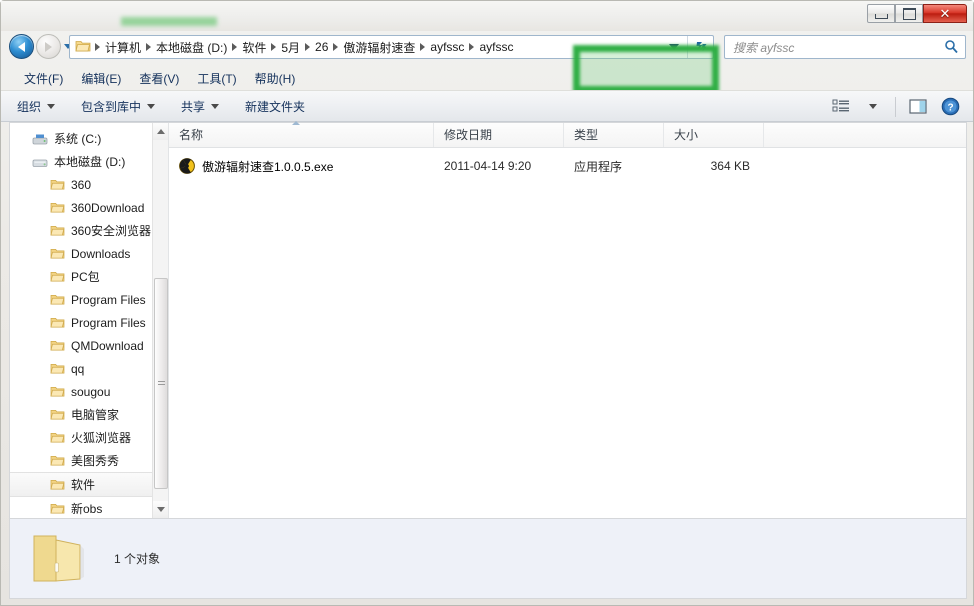 The width and height of the screenshot is (974, 606). I want to click on view-list-icon, so click(840, 105).